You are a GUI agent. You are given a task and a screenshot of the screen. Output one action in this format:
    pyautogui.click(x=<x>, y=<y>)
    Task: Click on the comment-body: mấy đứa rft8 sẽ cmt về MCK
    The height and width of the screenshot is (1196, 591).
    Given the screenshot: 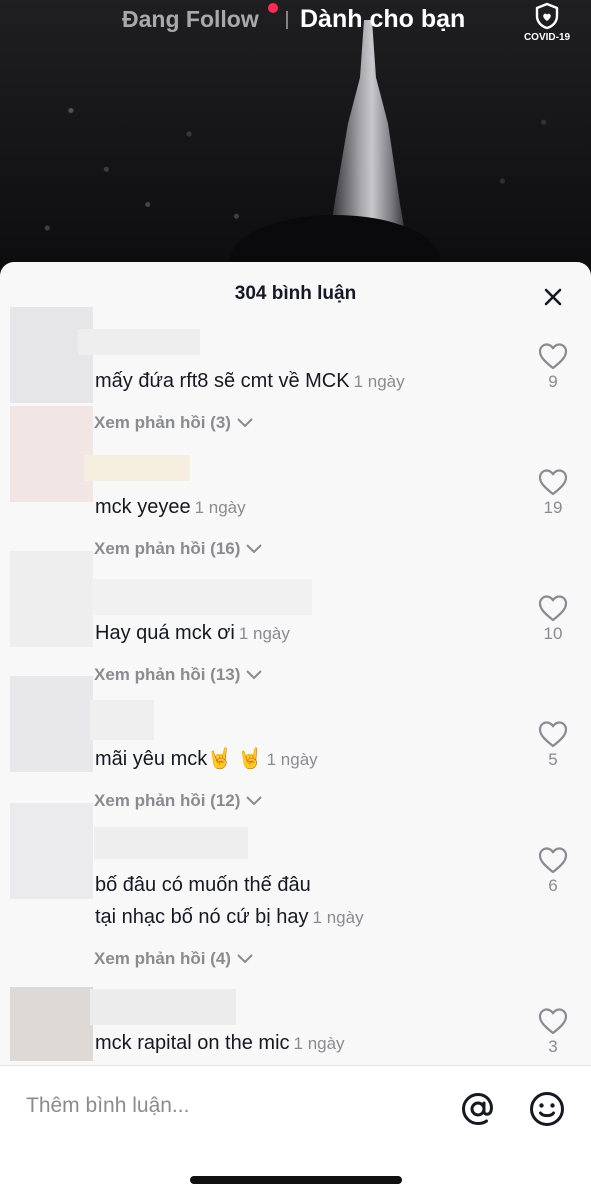 What is the action you would take?
    pyautogui.click(x=222, y=381)
    